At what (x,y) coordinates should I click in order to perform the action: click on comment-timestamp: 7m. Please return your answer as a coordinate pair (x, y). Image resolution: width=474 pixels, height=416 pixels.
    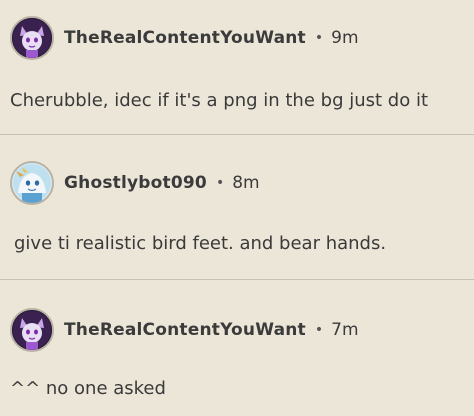
    Looking at the image, I should click on (345, 330).